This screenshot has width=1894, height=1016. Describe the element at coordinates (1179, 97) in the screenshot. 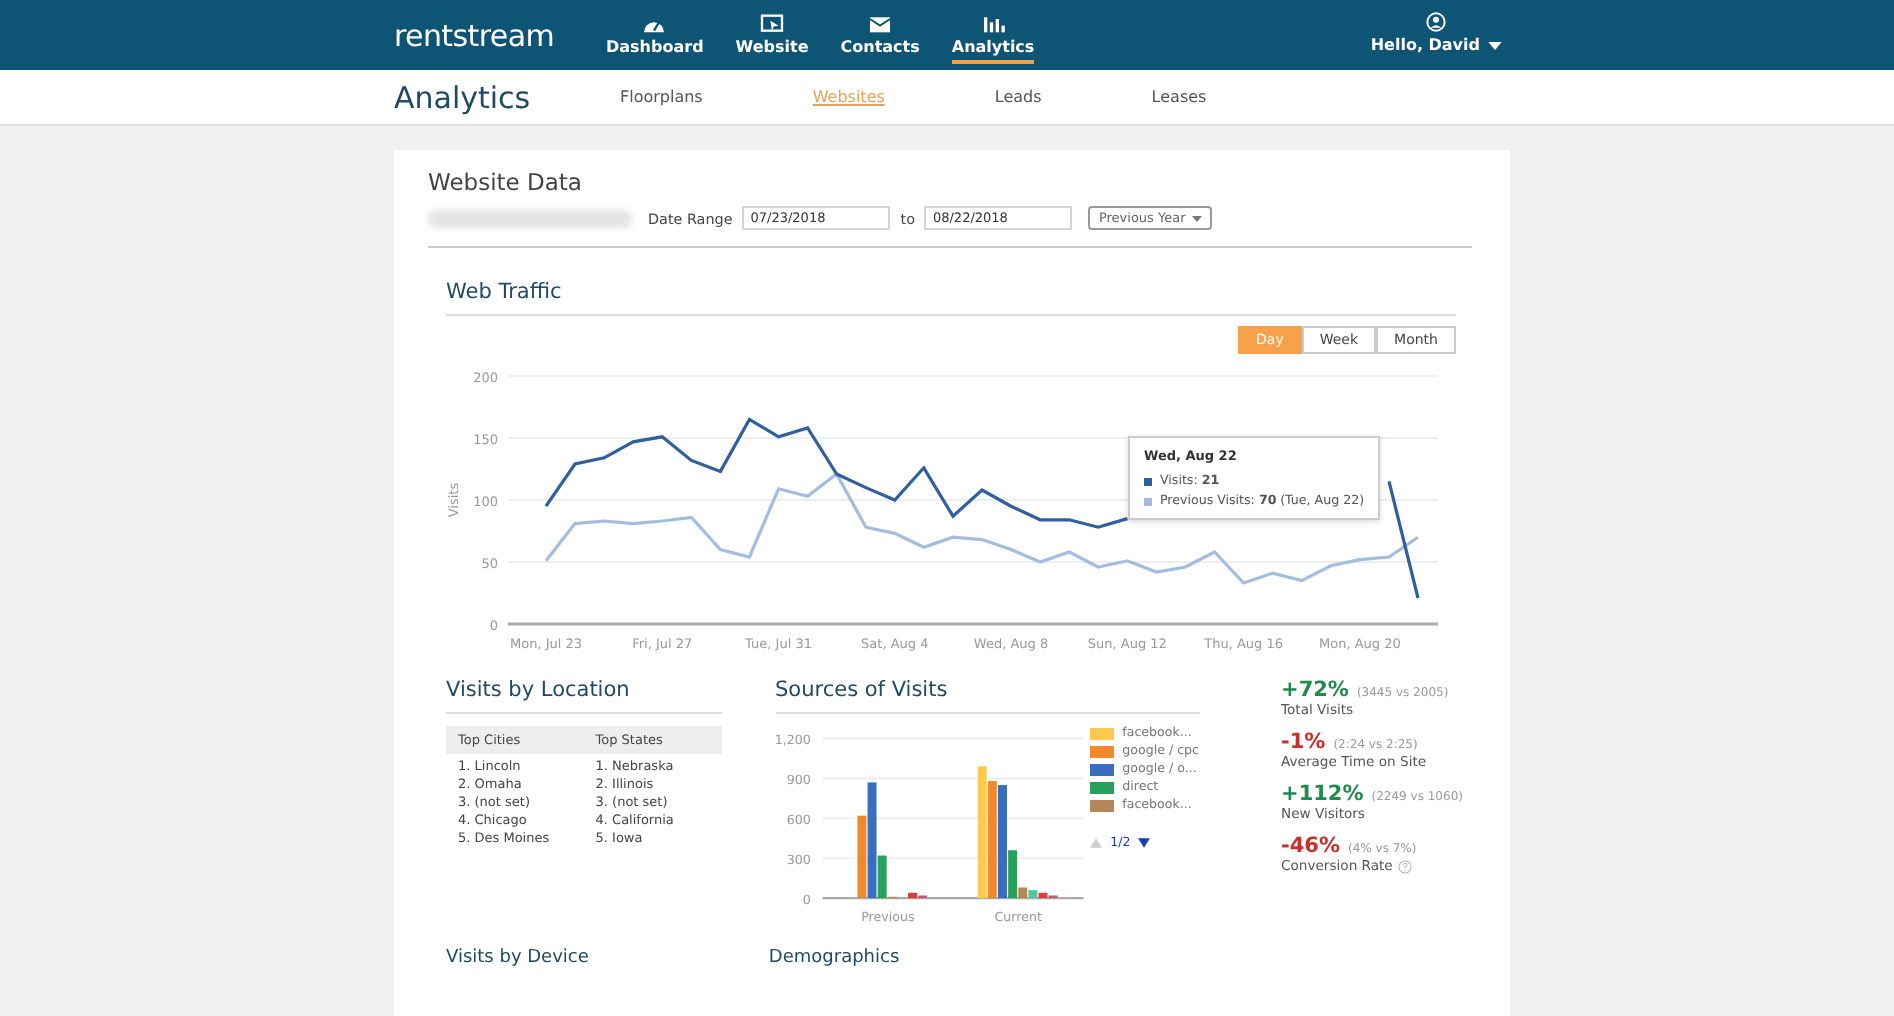

I see `tab: Leases` at that location.